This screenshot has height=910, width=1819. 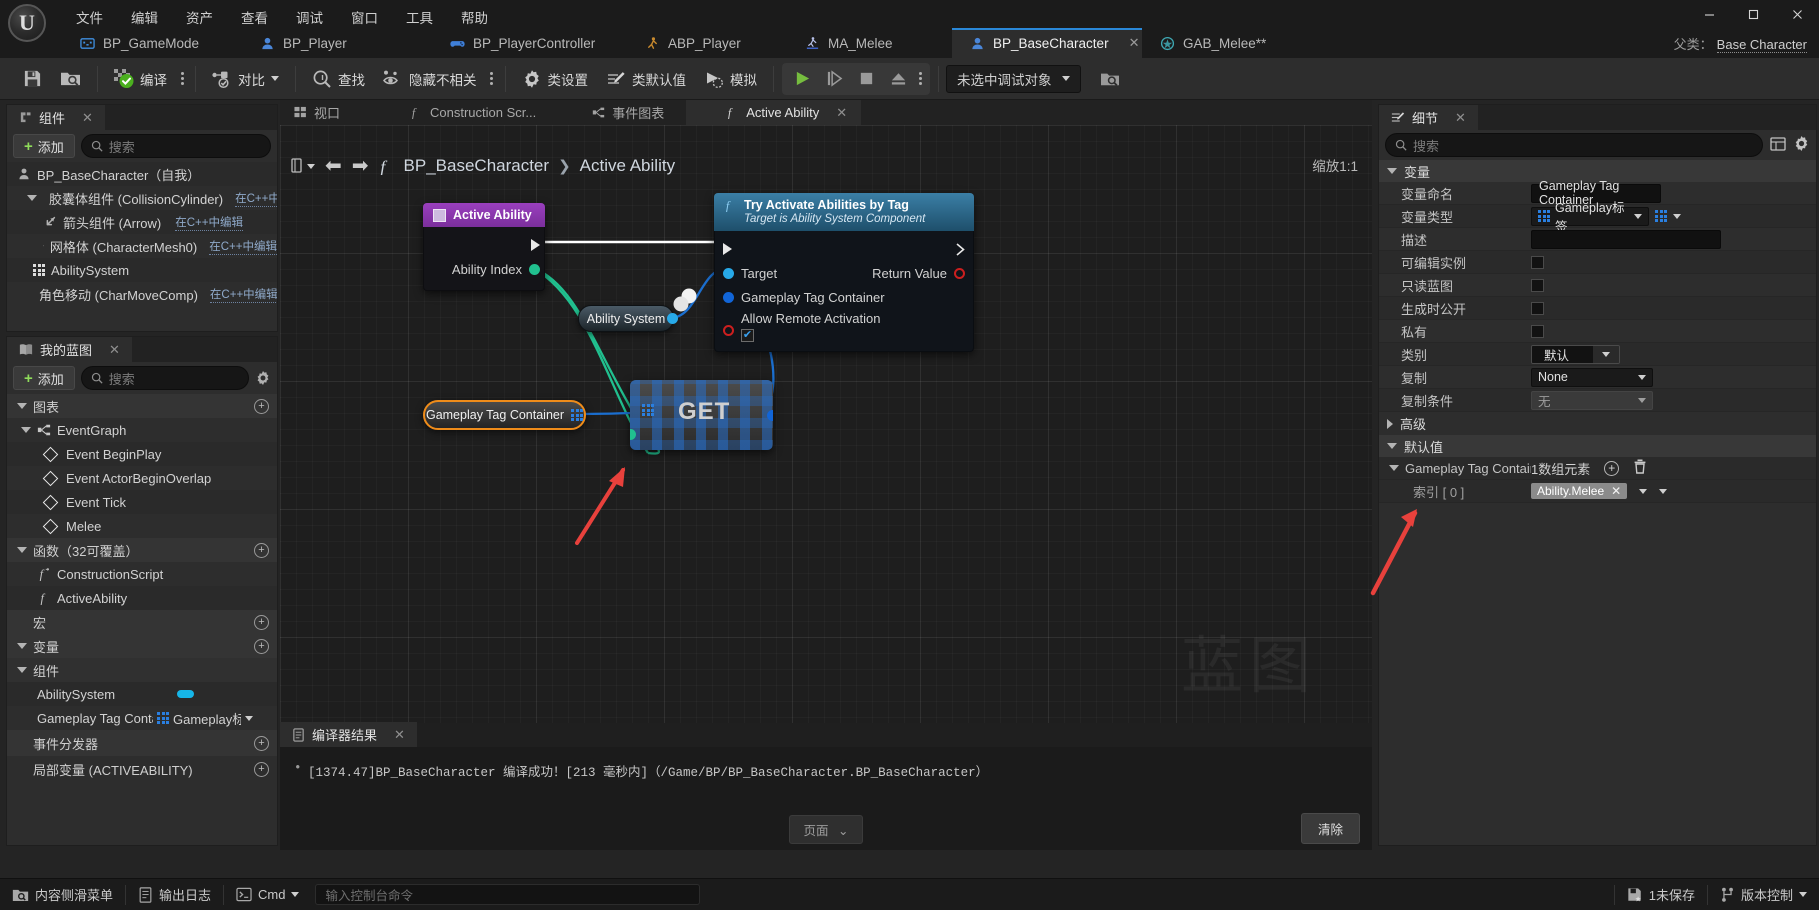 I want to click on node-active-ability-entry: Active Ability Ability Index, so click(x=484, y=247).